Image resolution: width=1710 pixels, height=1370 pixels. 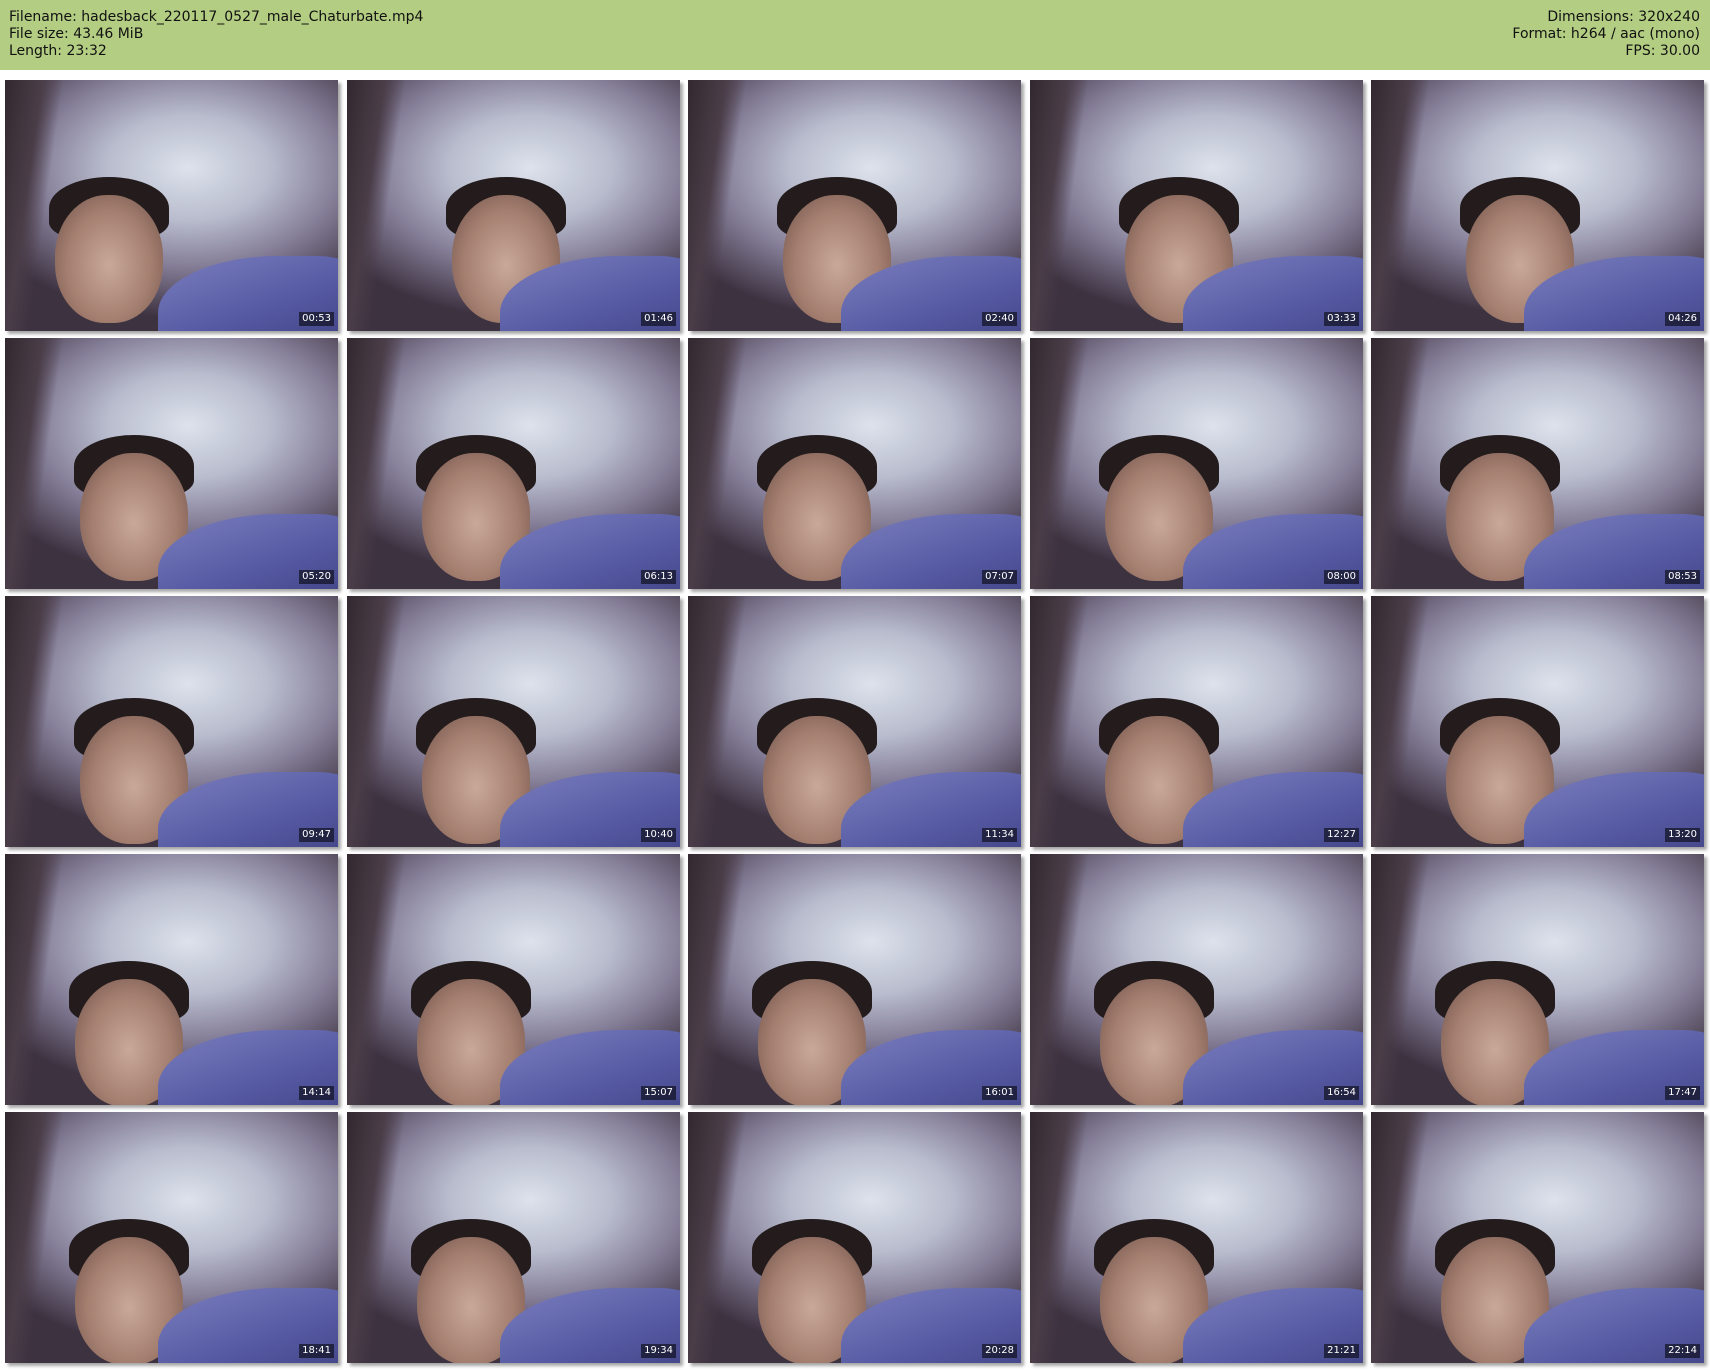 What do you see at coordinates (658, 1351) in the screenshot?
I see `timestamp-label: 19:34` at bounding box center [658, 1351].